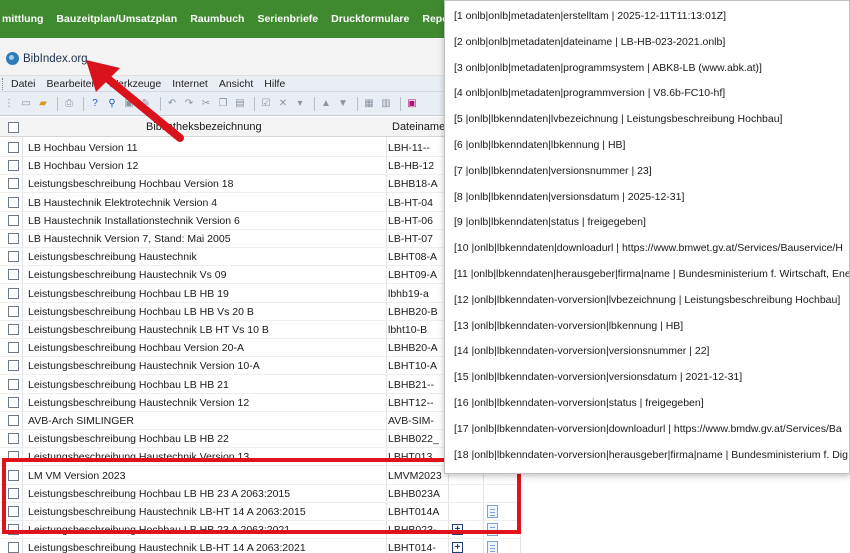  I want to click on topnav-item: Bauzeitplan/Umsatzplan, so click(116, 19).